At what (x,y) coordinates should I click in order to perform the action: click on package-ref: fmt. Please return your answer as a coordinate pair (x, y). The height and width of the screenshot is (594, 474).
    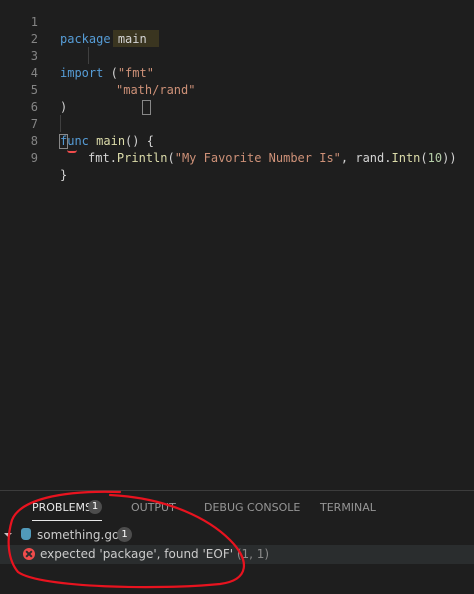
    Looking at the image, I should click on (99, 158).